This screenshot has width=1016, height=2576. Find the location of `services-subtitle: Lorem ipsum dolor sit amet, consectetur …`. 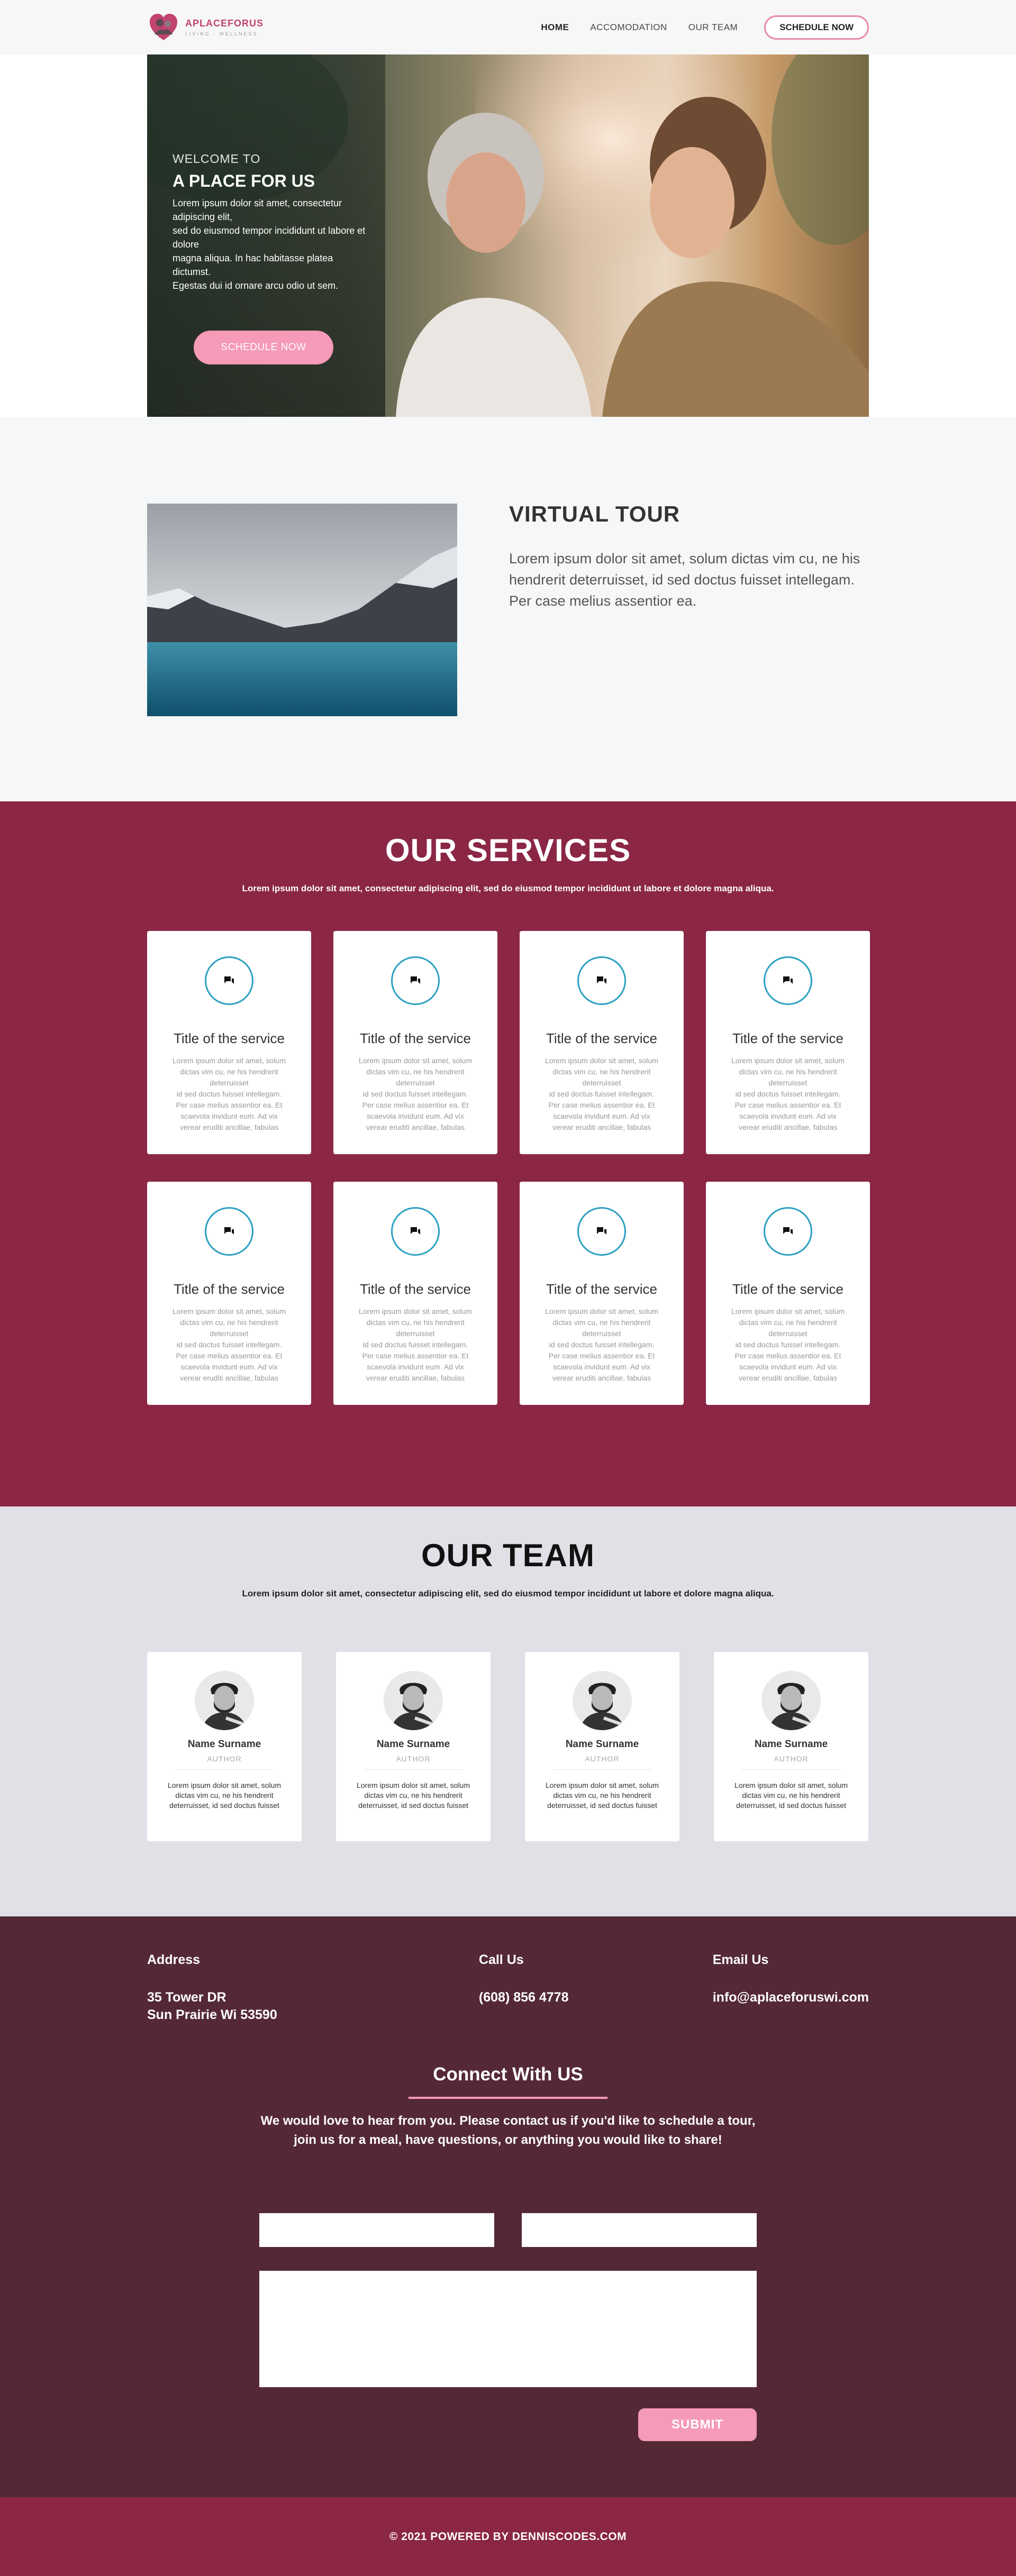

services-subtitle: Lorem ipsum dolor sit amet, consectetur … is located at coordinates (508, 888).